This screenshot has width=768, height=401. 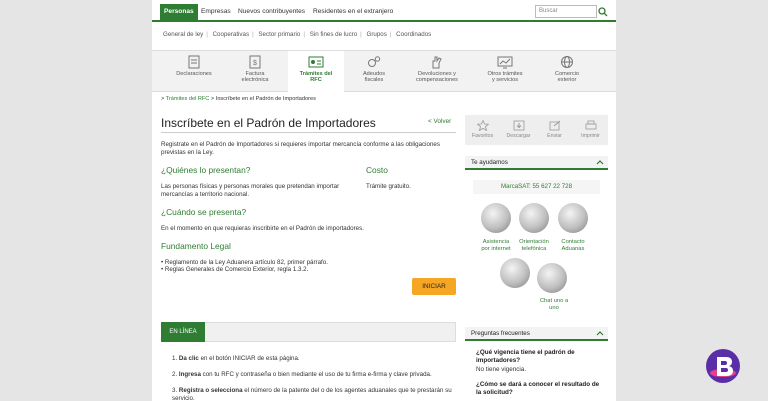 What do you see at coordinates (308, 132) in the screenshot?
I see `title-divider` at bounding box center [308, 132].